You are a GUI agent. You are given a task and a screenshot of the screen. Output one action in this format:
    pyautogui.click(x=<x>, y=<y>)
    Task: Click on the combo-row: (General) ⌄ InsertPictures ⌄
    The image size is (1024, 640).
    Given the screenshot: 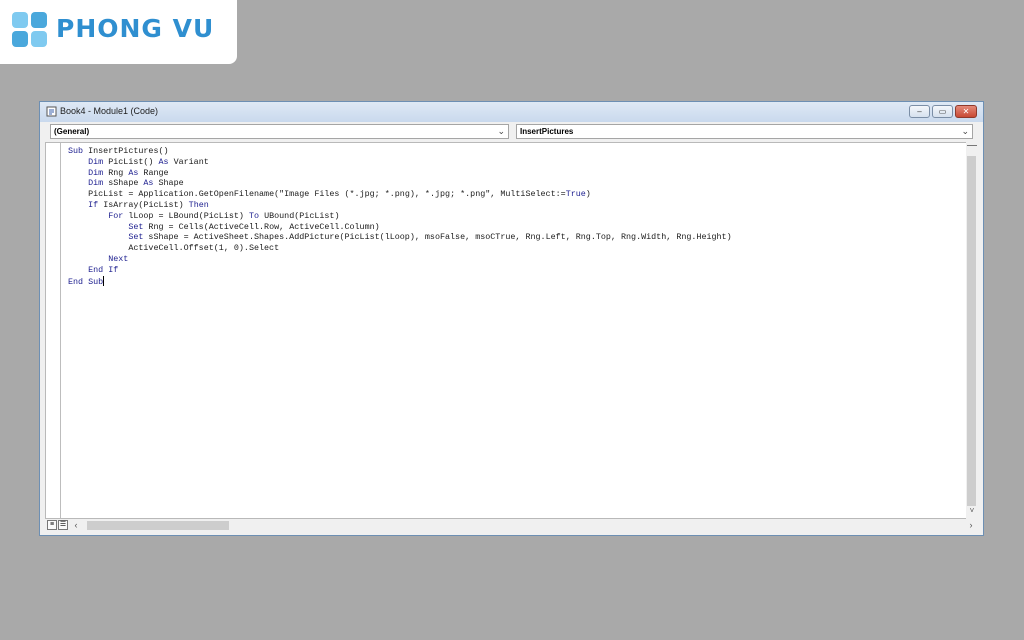 What is the action you would take?
    pyautogui.click(x=511, y=132)
    